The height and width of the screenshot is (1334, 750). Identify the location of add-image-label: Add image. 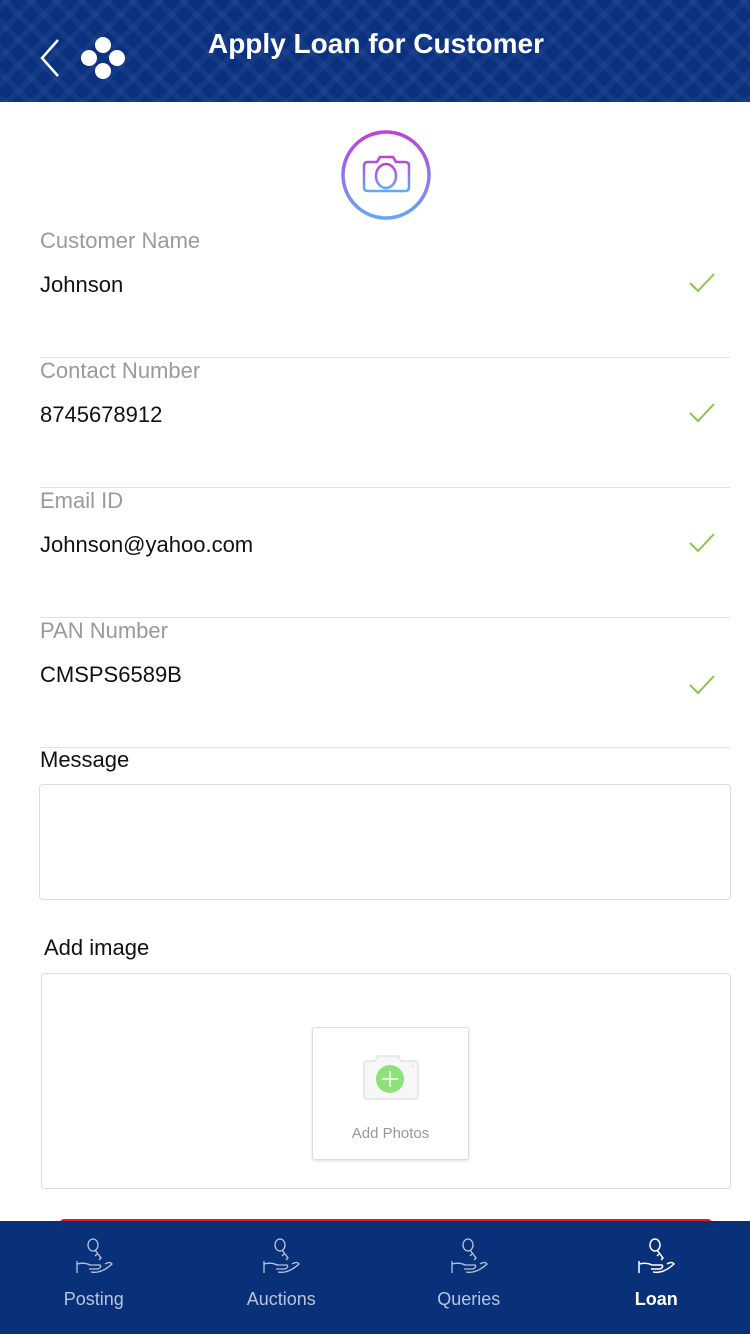
(97, 947).